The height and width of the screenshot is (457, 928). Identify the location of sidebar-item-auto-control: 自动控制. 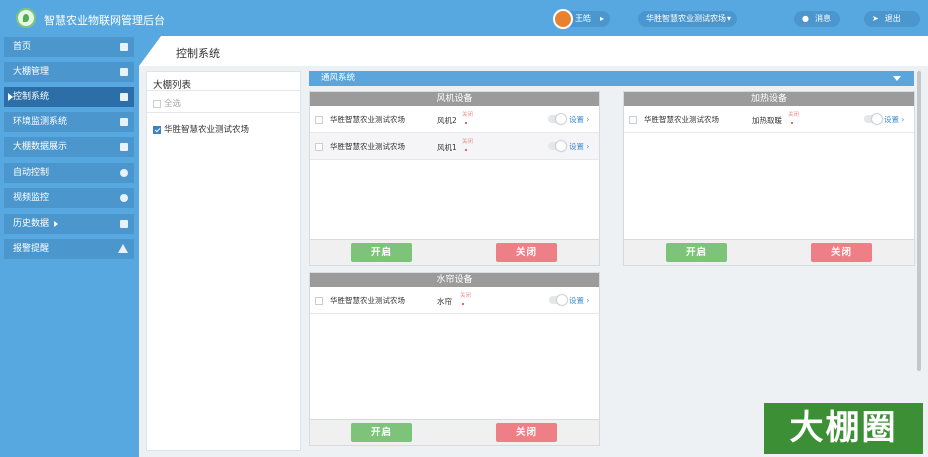
(69, 173).